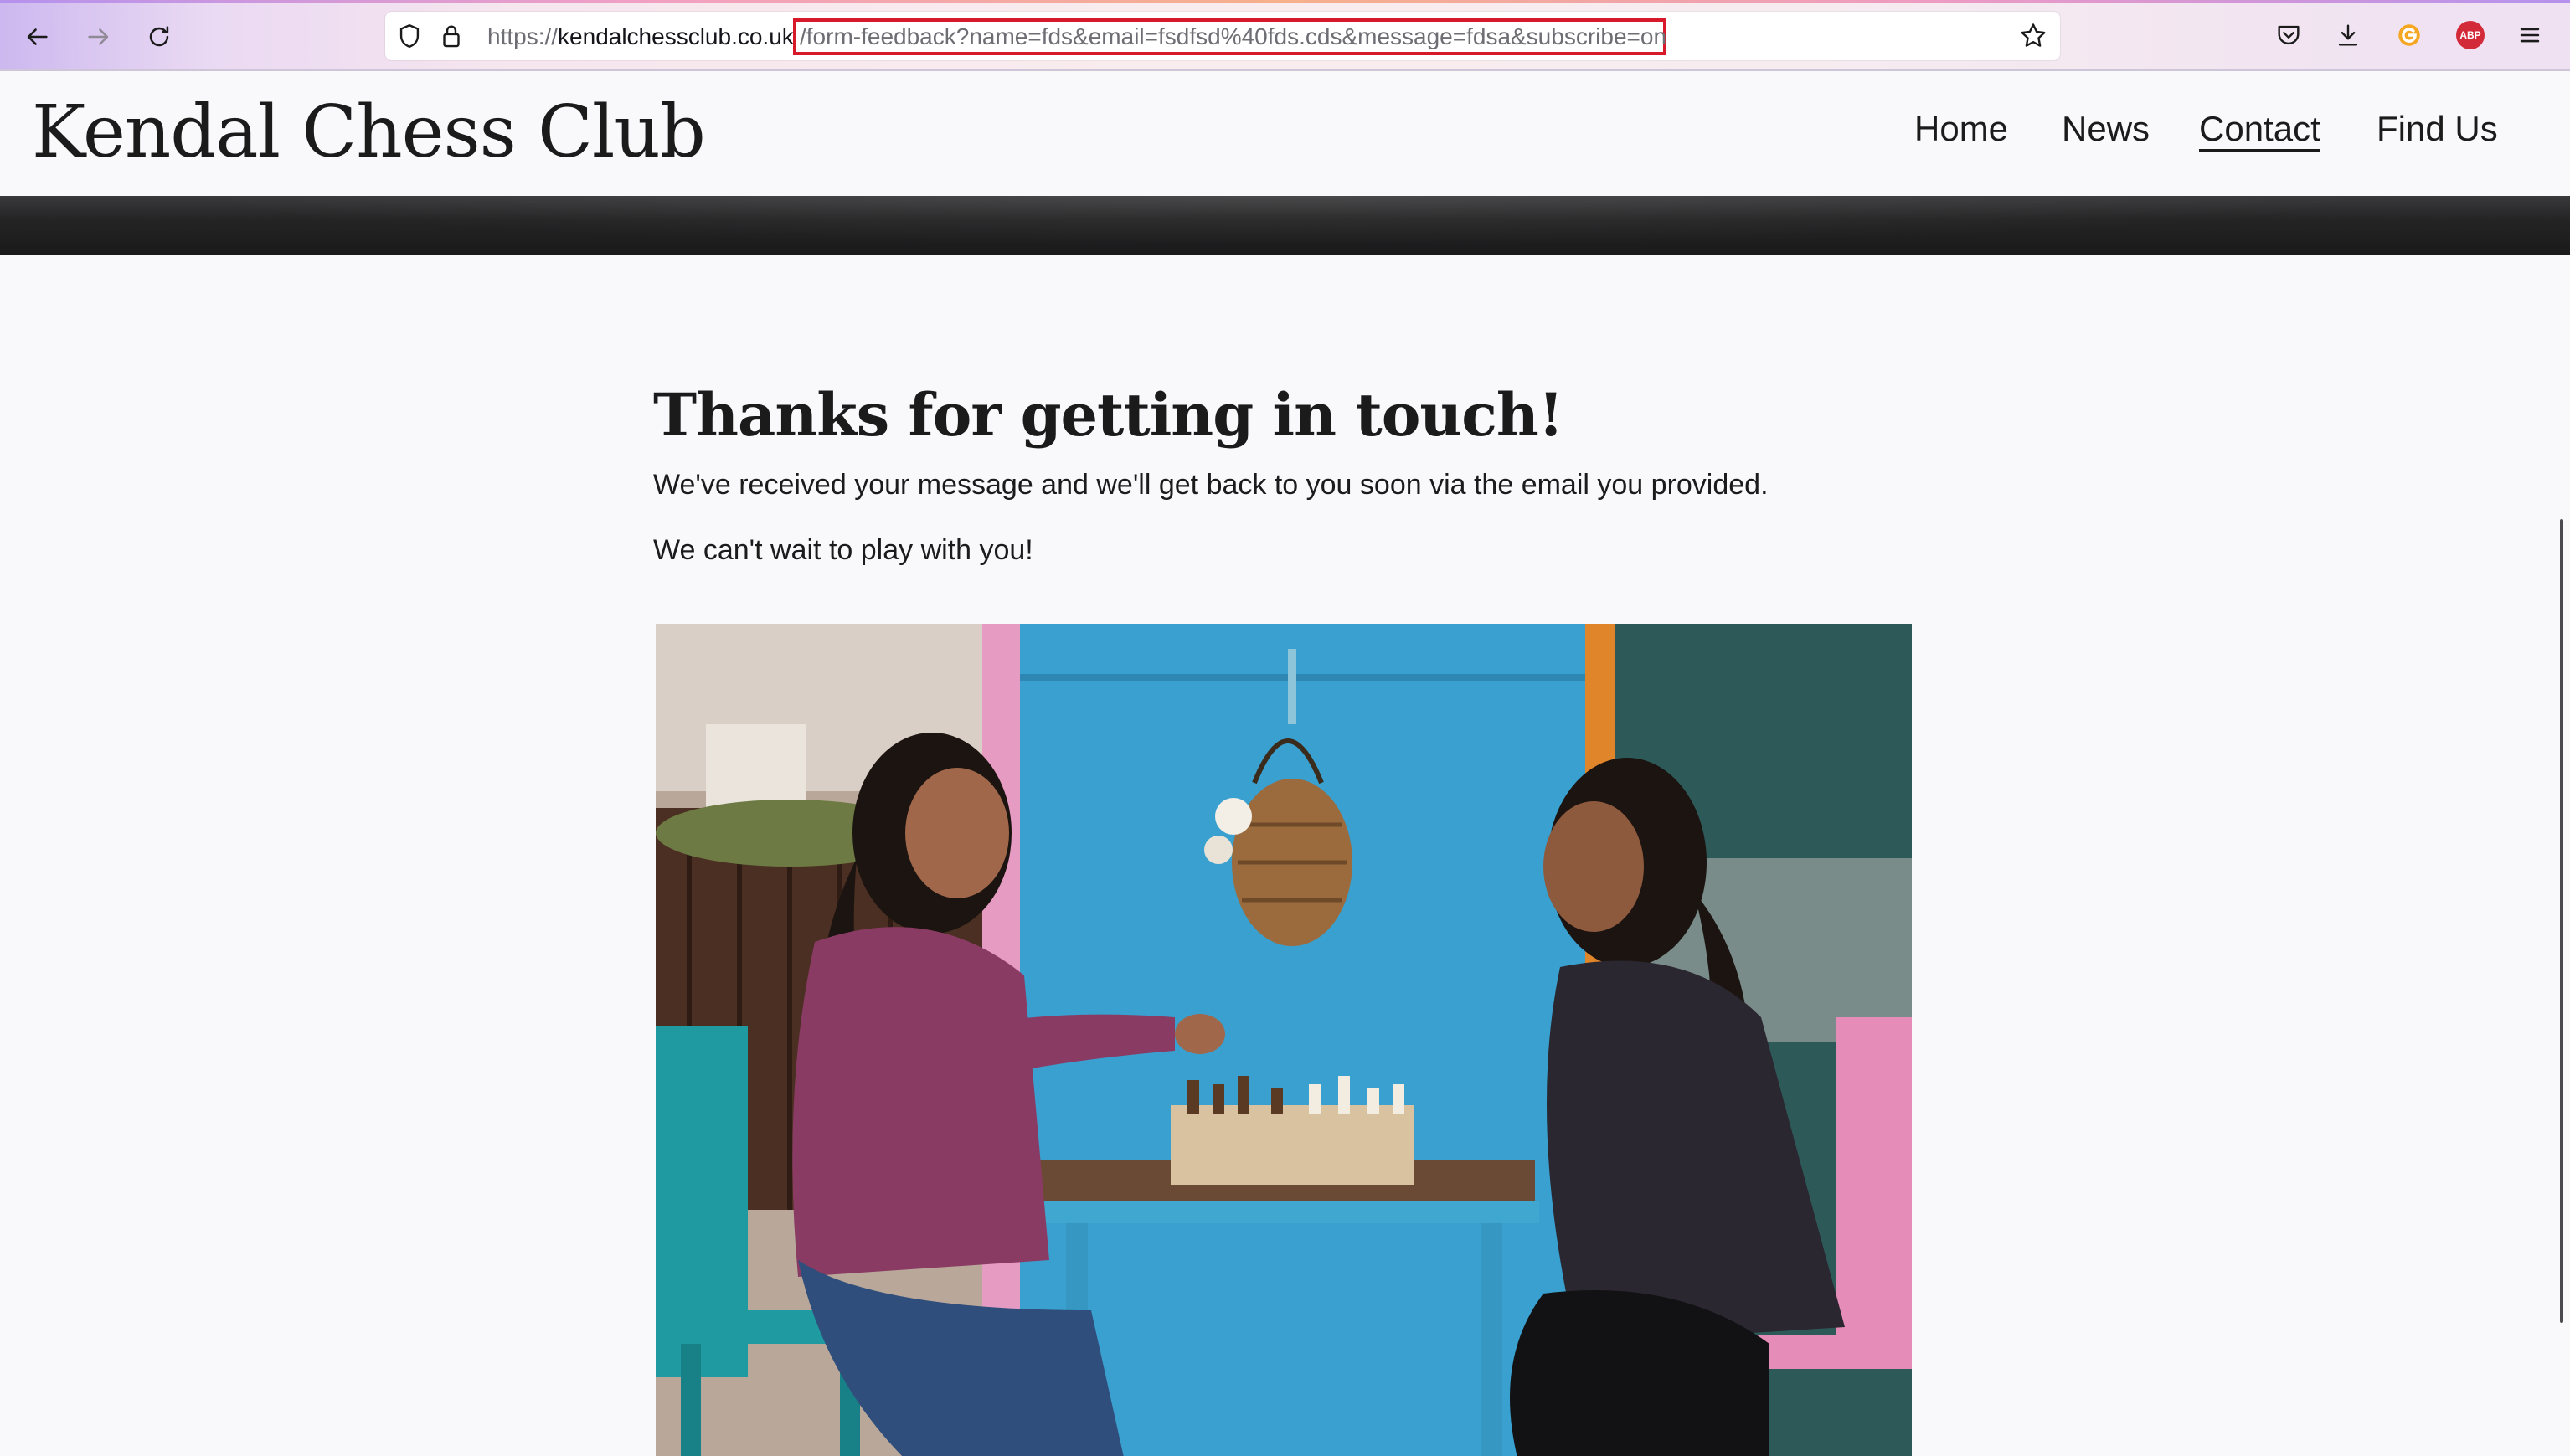  I want to click on toolbar-accent-line, so click(1285, 1).